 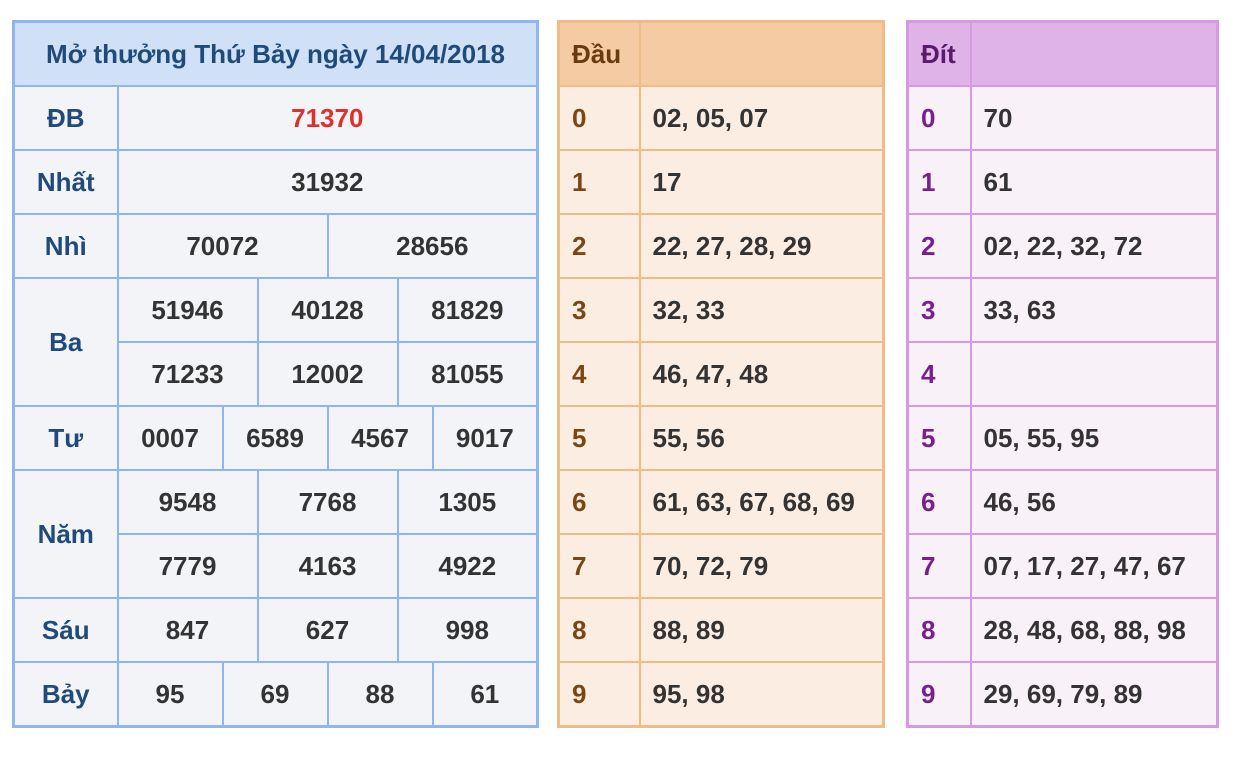 I want to click on dit-digit: 3, so click(x=939, y=310).